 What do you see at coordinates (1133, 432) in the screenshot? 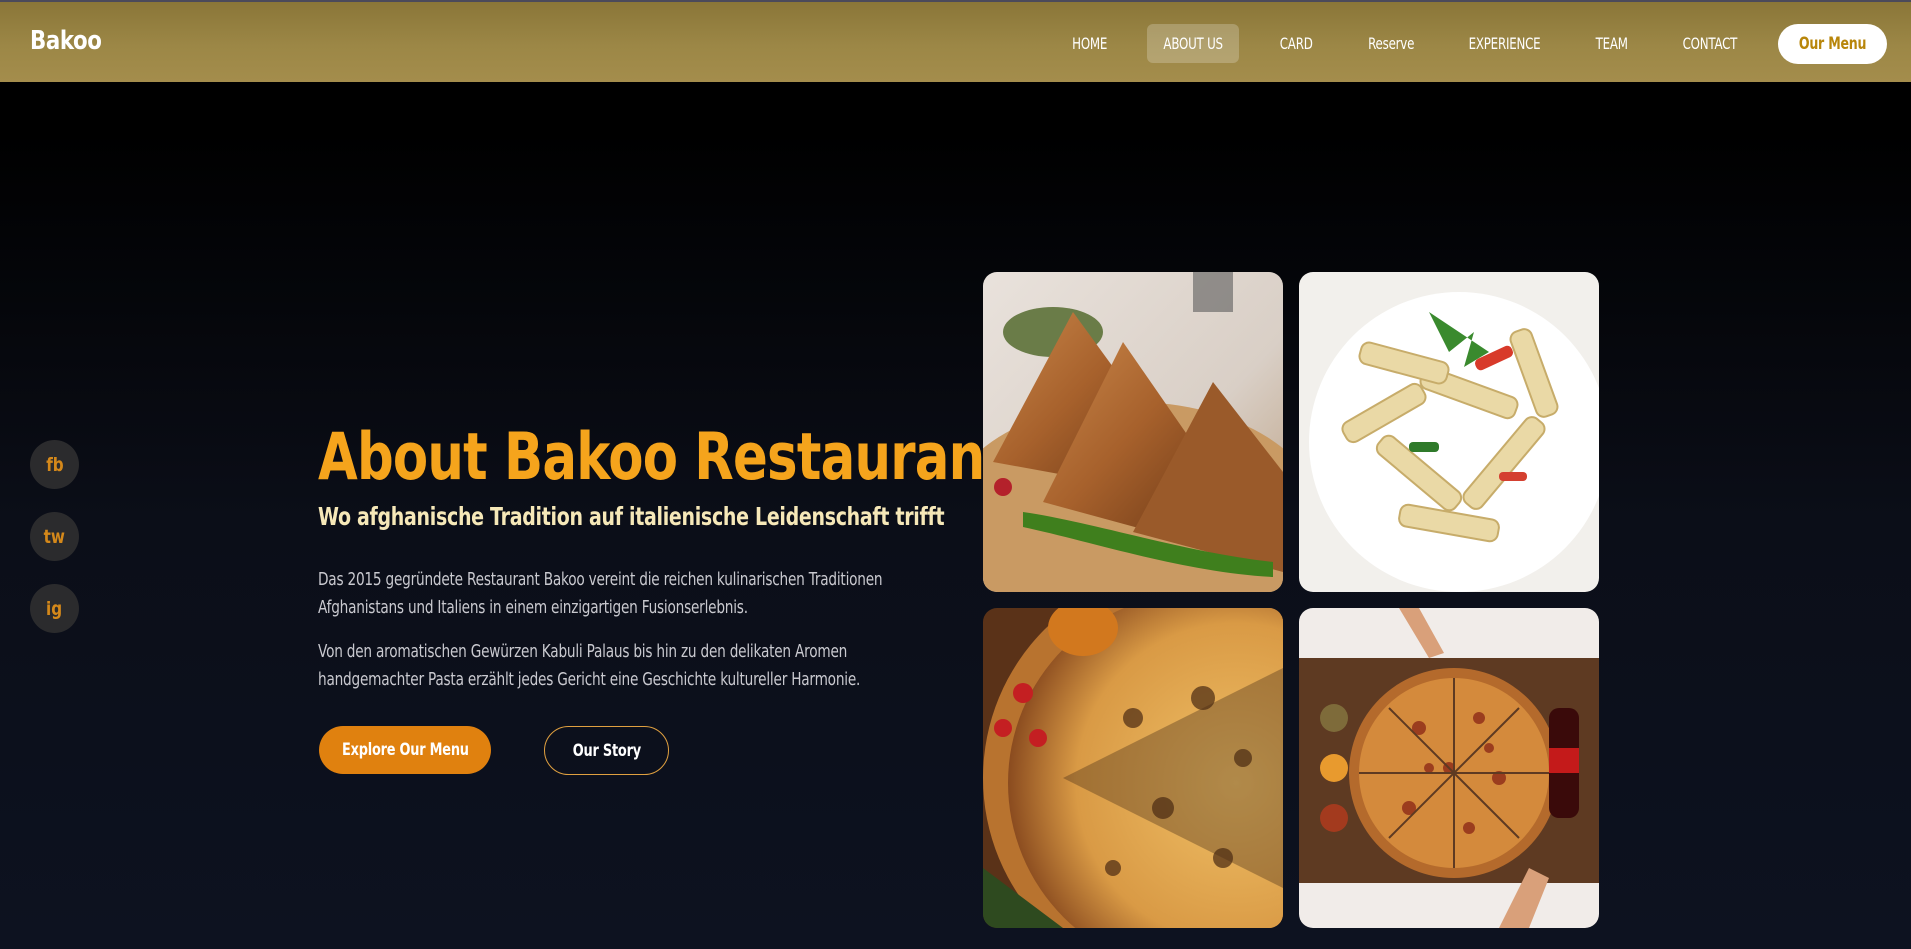
I see `samosa-photo` at bounding box center [1133, 432].